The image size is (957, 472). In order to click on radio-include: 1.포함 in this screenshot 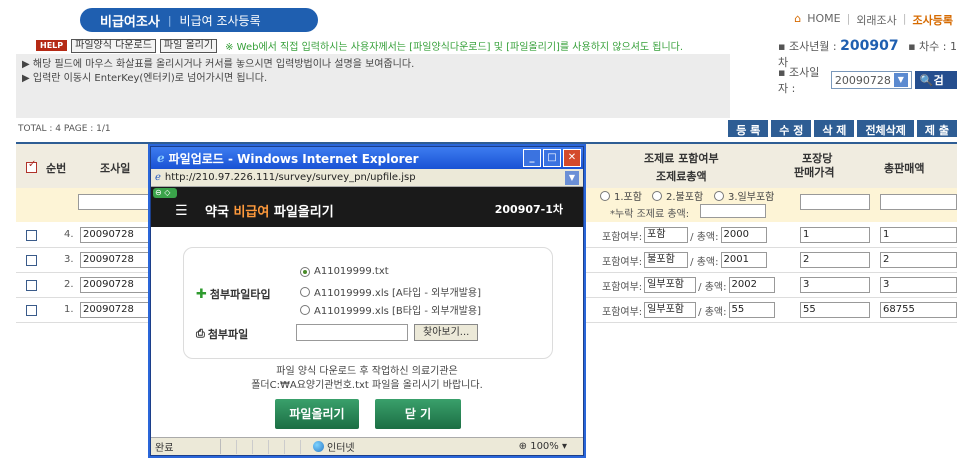, I will do `click(621, 195)`.